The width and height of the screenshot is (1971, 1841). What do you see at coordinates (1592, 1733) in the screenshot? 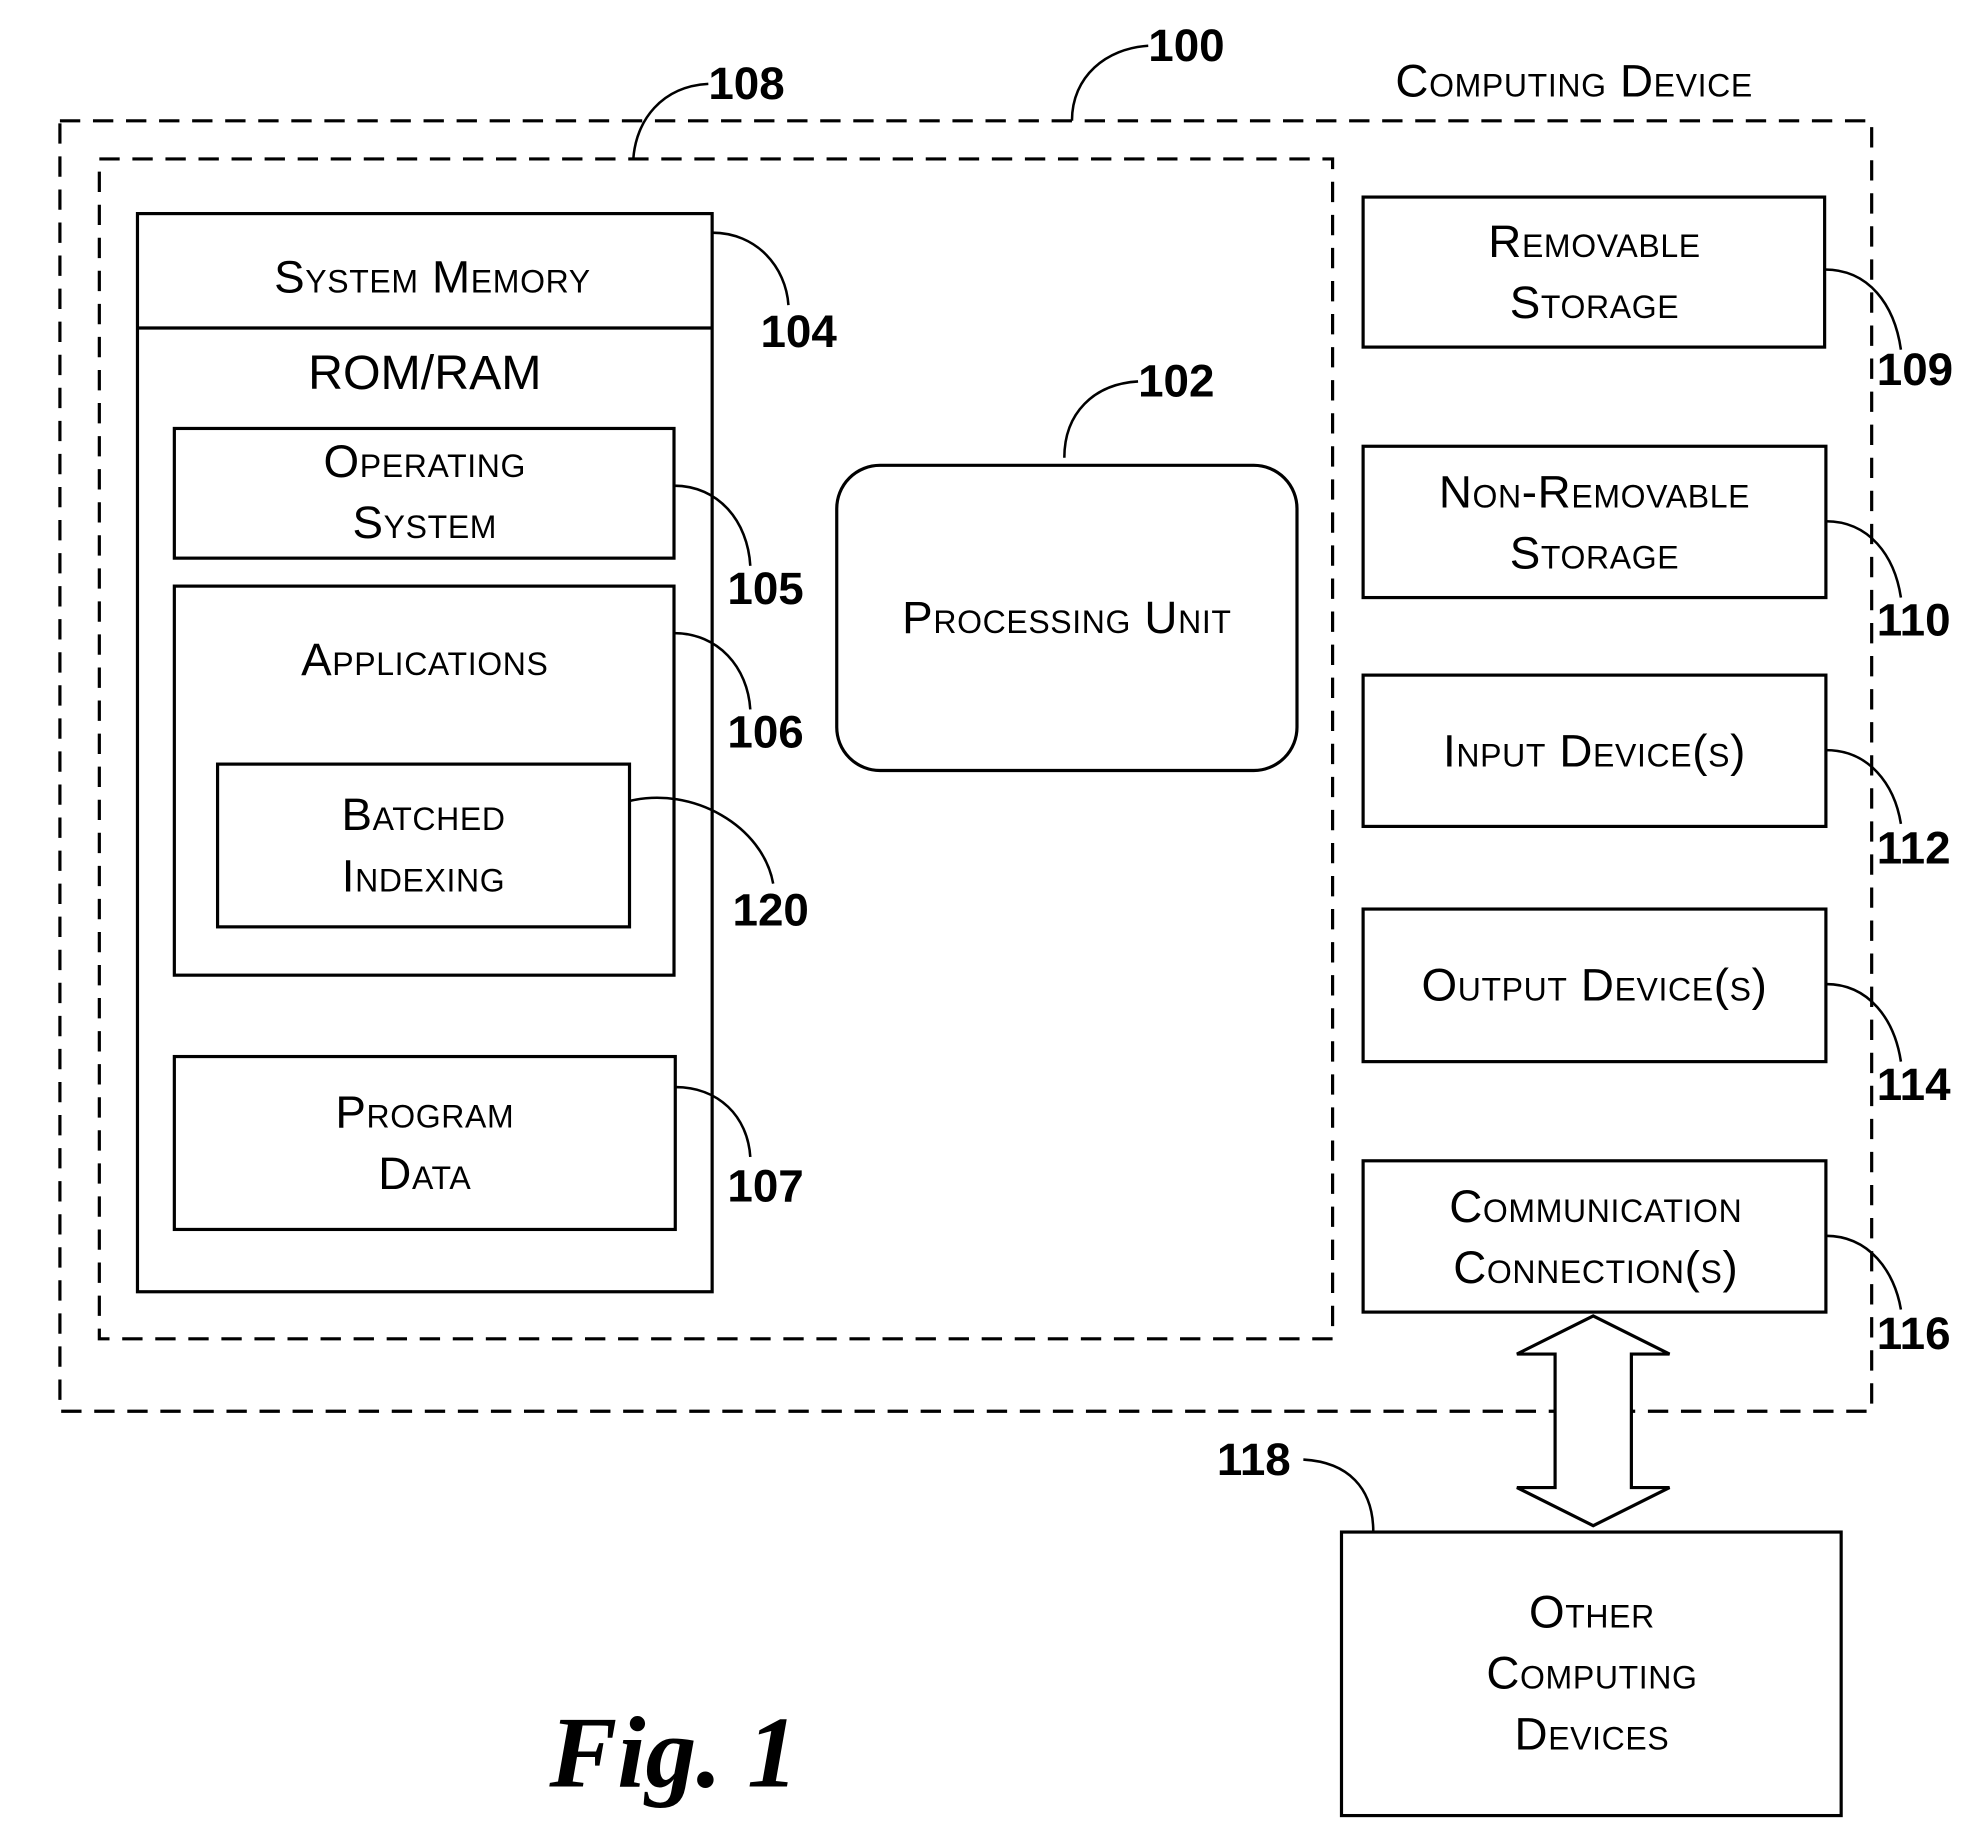
I see `other-computing-devices-label-3: Devices` at bounding box center [1592, 1733].